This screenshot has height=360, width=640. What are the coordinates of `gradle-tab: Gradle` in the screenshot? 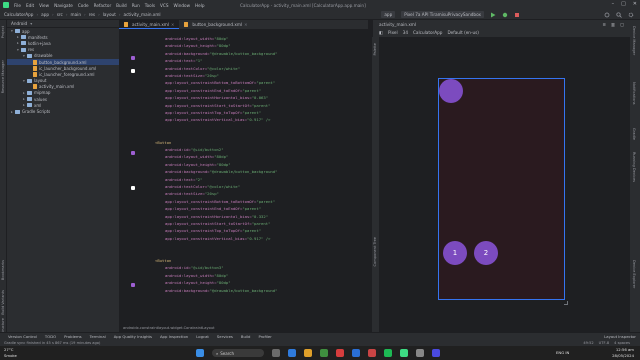 It's located at (634, 134).